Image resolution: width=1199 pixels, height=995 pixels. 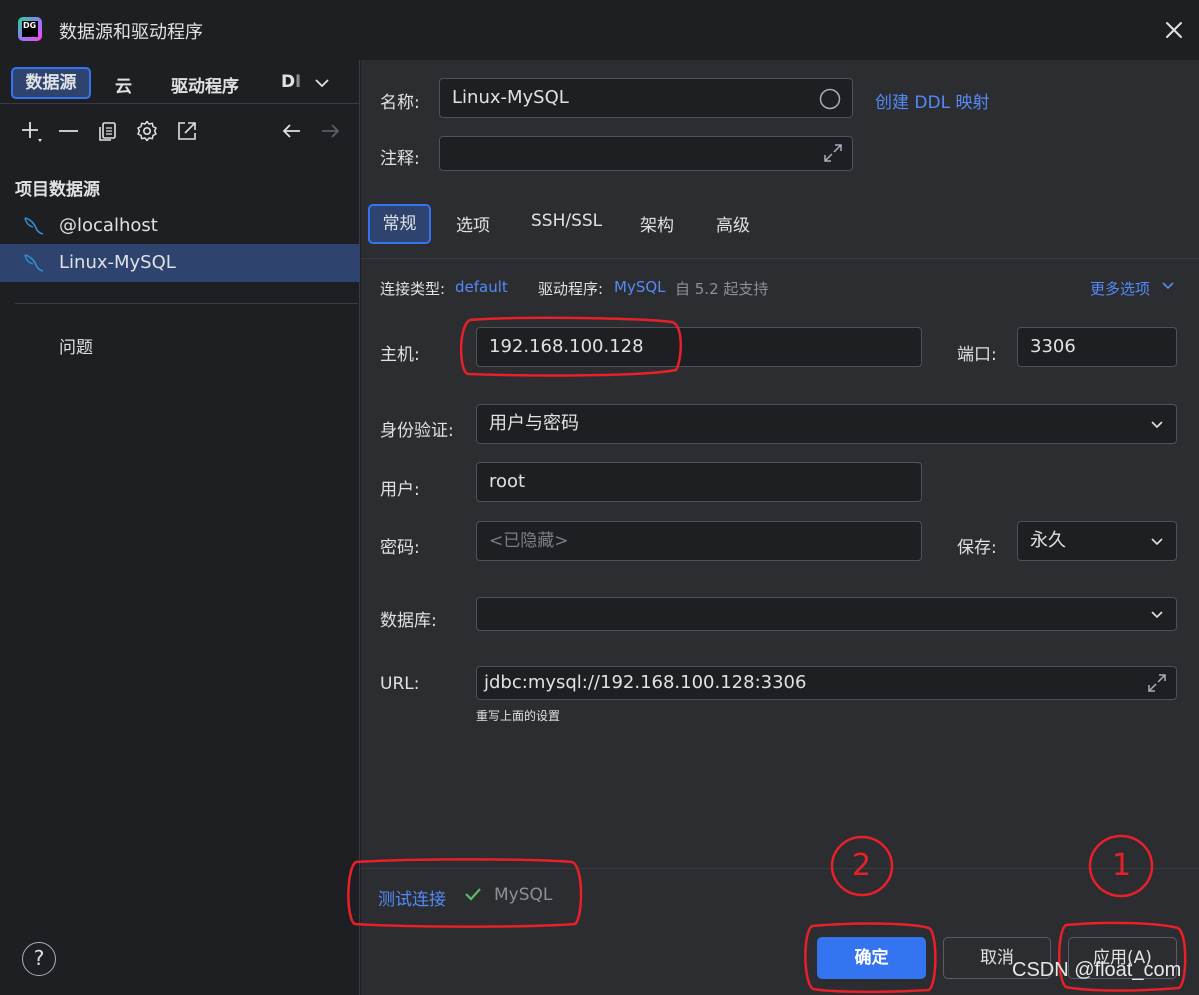 What do you see at coordinates (292, 131) in the screenshot?
I see `back-arrow-icon` at bounding box center [292, 131].